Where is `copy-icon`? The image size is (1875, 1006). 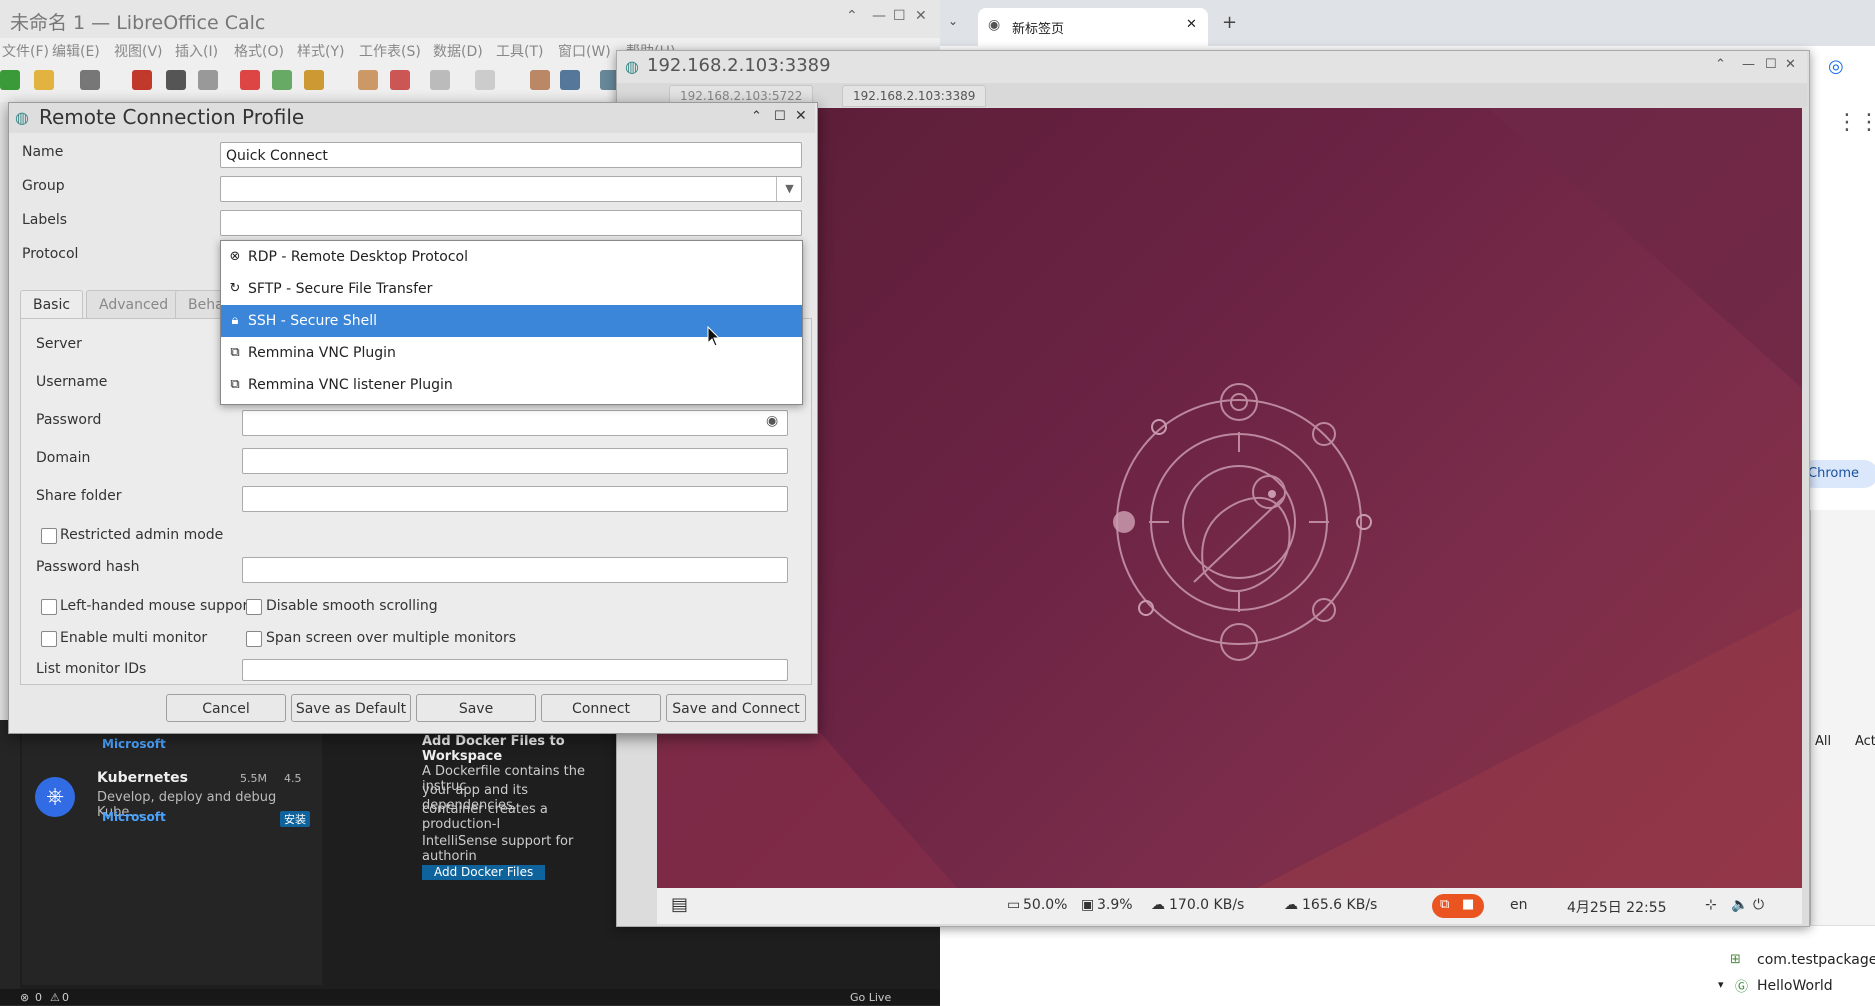
copy-icon is located at coordinates (282, 80).